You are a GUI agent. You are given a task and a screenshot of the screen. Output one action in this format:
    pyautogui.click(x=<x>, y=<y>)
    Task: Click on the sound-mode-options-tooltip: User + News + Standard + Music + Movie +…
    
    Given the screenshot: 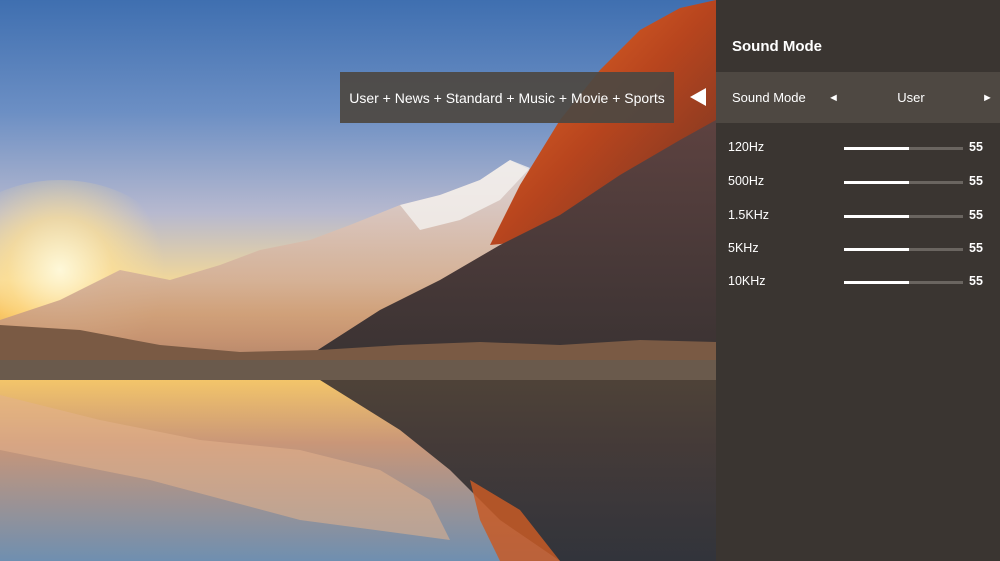 What is the action you would take?
    pyautogui.click(x=507, y=97)
    